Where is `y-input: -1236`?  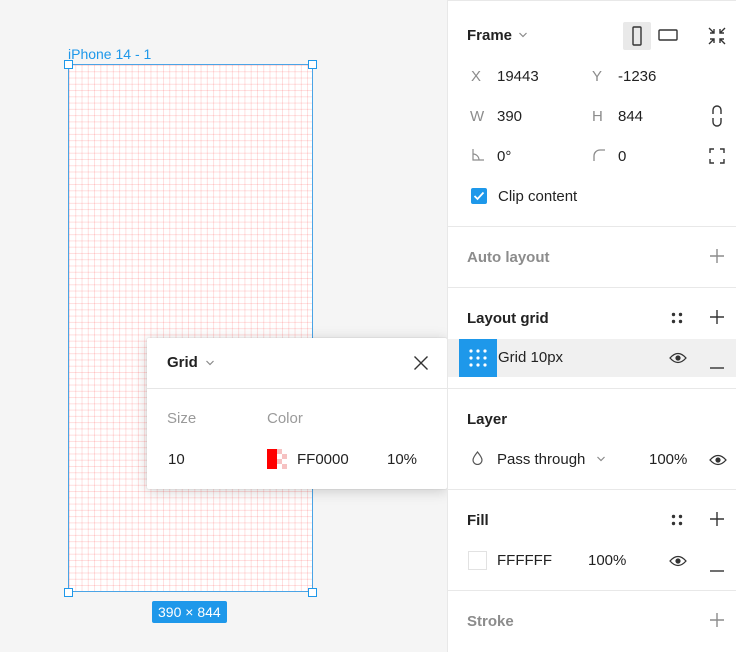
y-input: -1236 is located at coordinates (637, 76).